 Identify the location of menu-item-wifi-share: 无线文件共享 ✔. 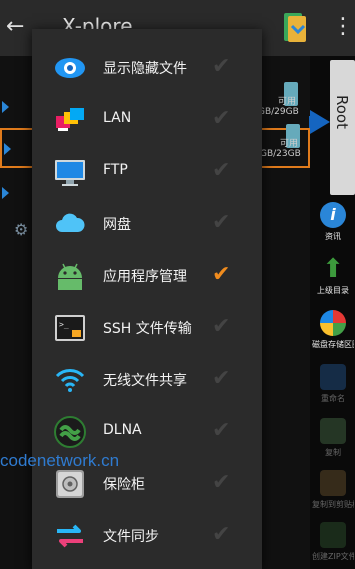
(147, 380).